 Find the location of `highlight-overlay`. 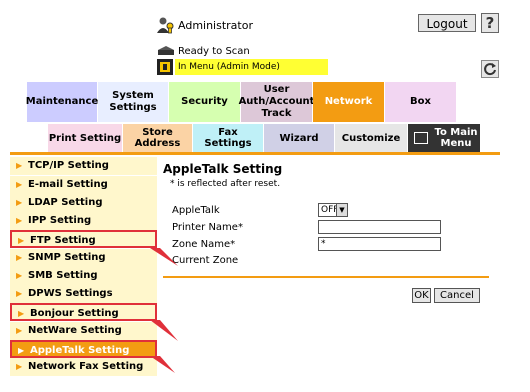

highlight-overlay is located at coordinates (164, 310).